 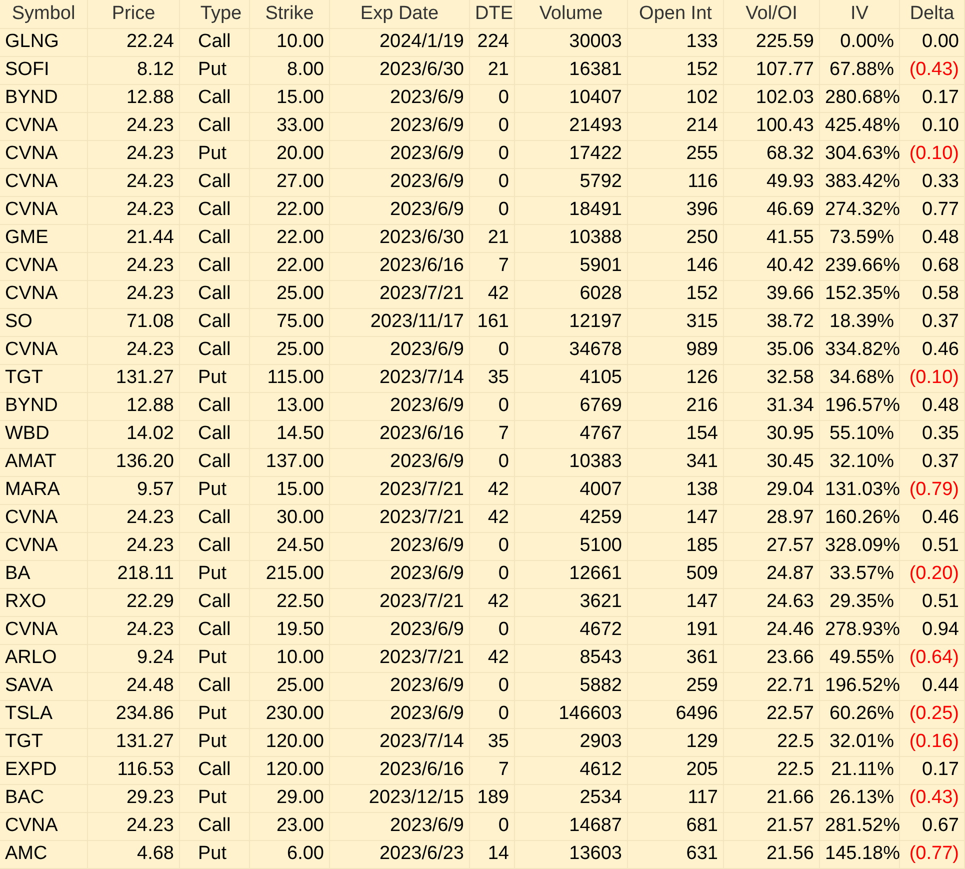 I want to click on table-cell: 2534, so click(x=571, y=798).